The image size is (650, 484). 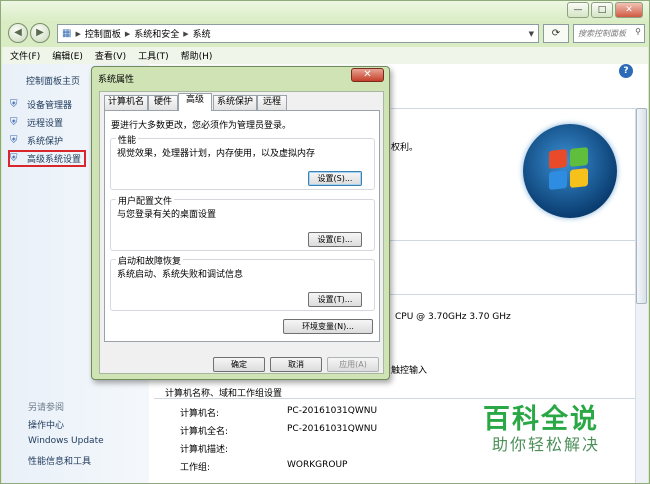 What do you see at coordinates (409, 371) in the screenshot?
I see `touch-input-text: 触控输入` at bounding box center [409, 371].